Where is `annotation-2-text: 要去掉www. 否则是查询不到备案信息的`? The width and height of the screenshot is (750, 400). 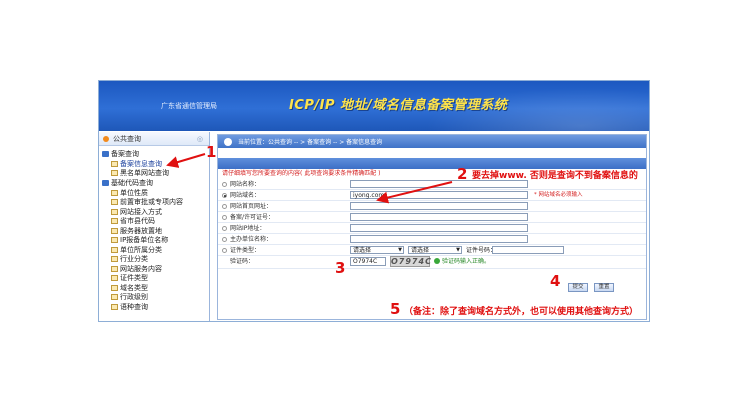
annotation-2-text: 要去掉www. 否则是查询不到备案信息的 is located at coordinates (555, 176).